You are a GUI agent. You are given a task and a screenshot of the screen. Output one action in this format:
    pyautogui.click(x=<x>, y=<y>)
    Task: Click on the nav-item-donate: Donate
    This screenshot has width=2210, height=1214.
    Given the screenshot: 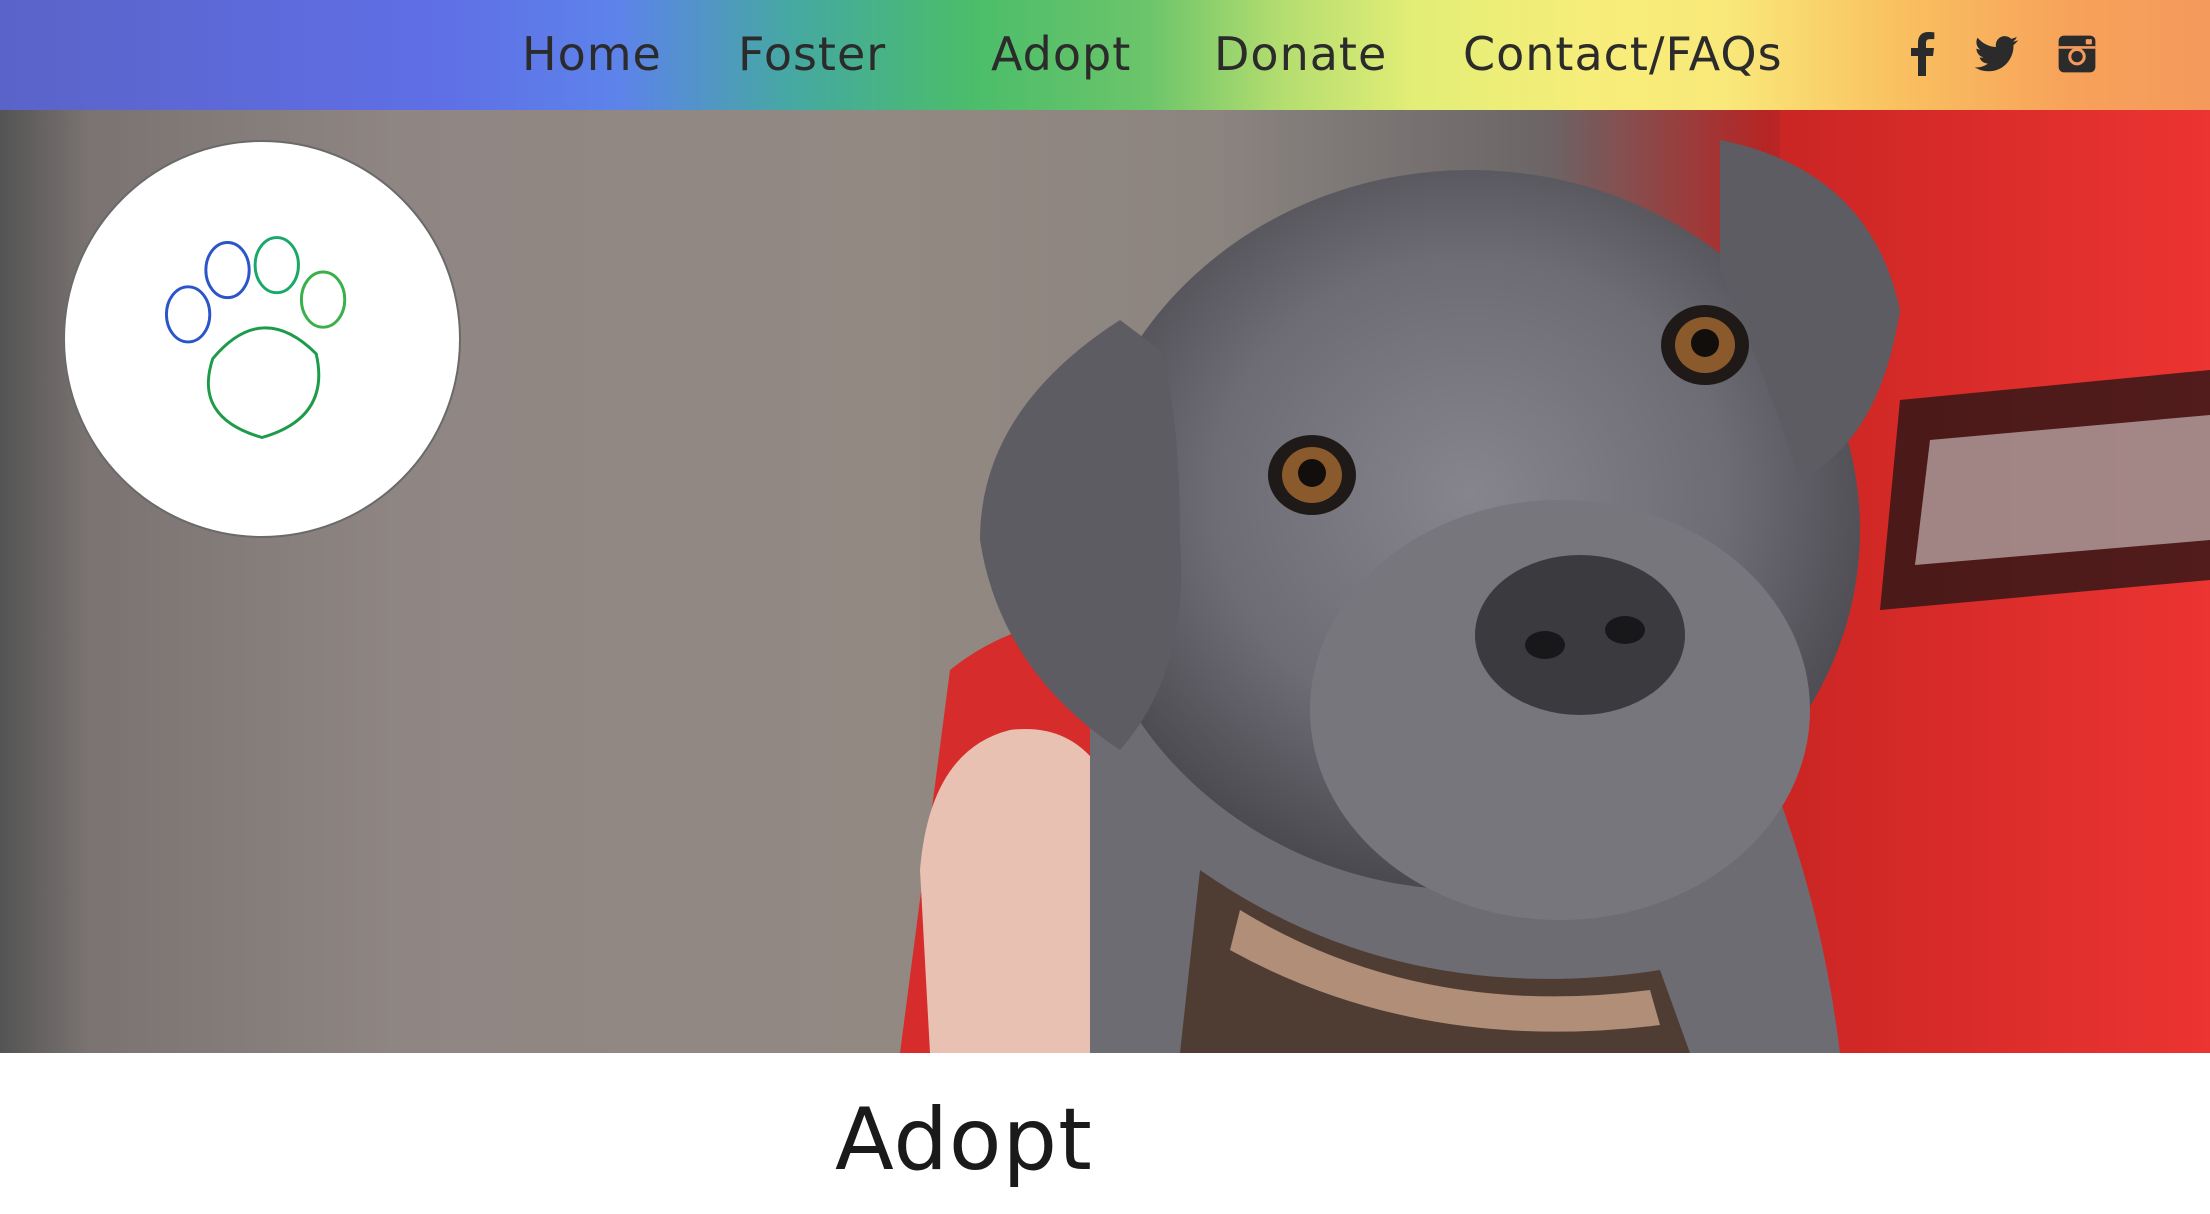 What is the action you would take?
    pyautogui.click(x=1300, y=54)
    